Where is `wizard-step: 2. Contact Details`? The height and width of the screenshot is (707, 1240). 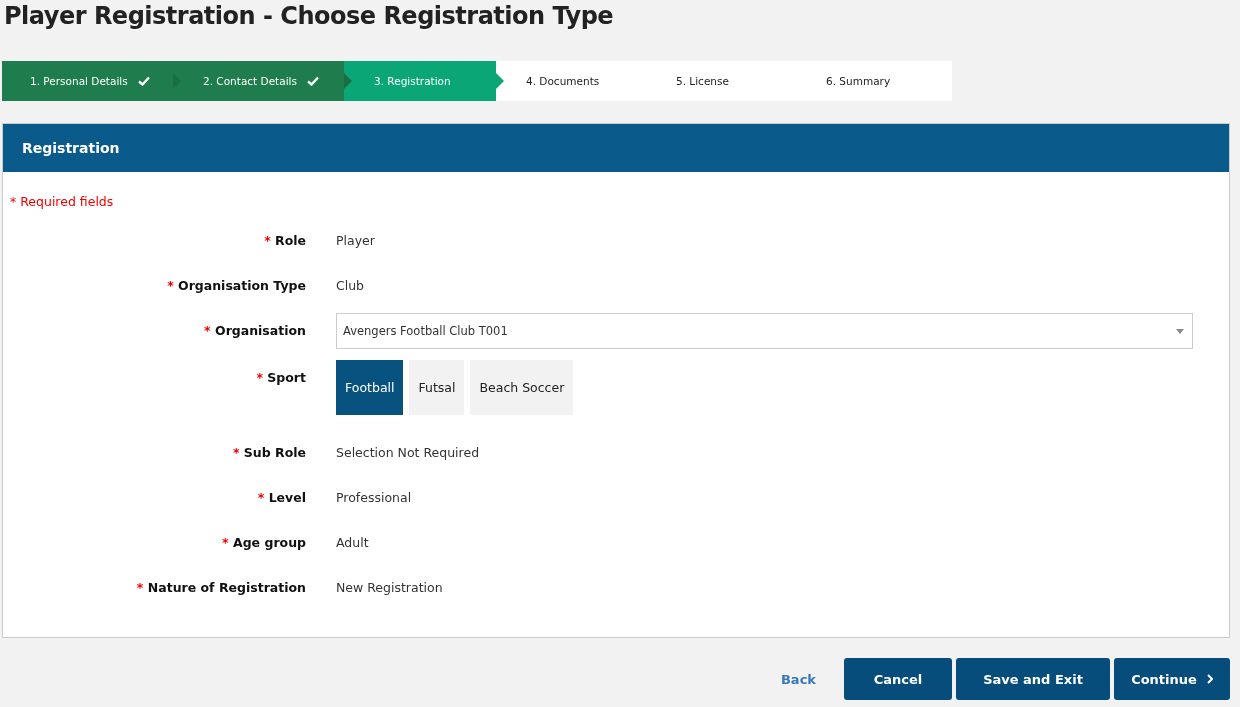 wizard-step: 2. Contact Details is located at coordinates (258, 81).